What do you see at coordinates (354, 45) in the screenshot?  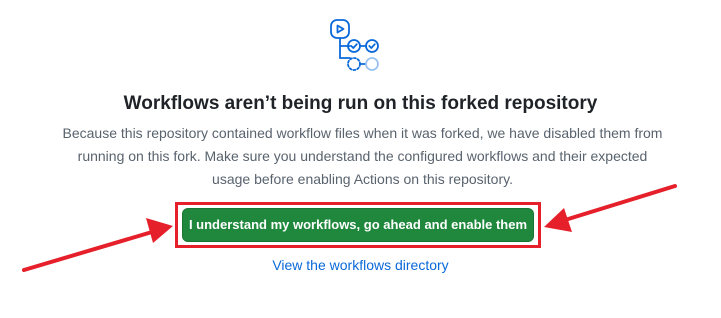 I see `workflow-icon` at bounding box center [354, 45].